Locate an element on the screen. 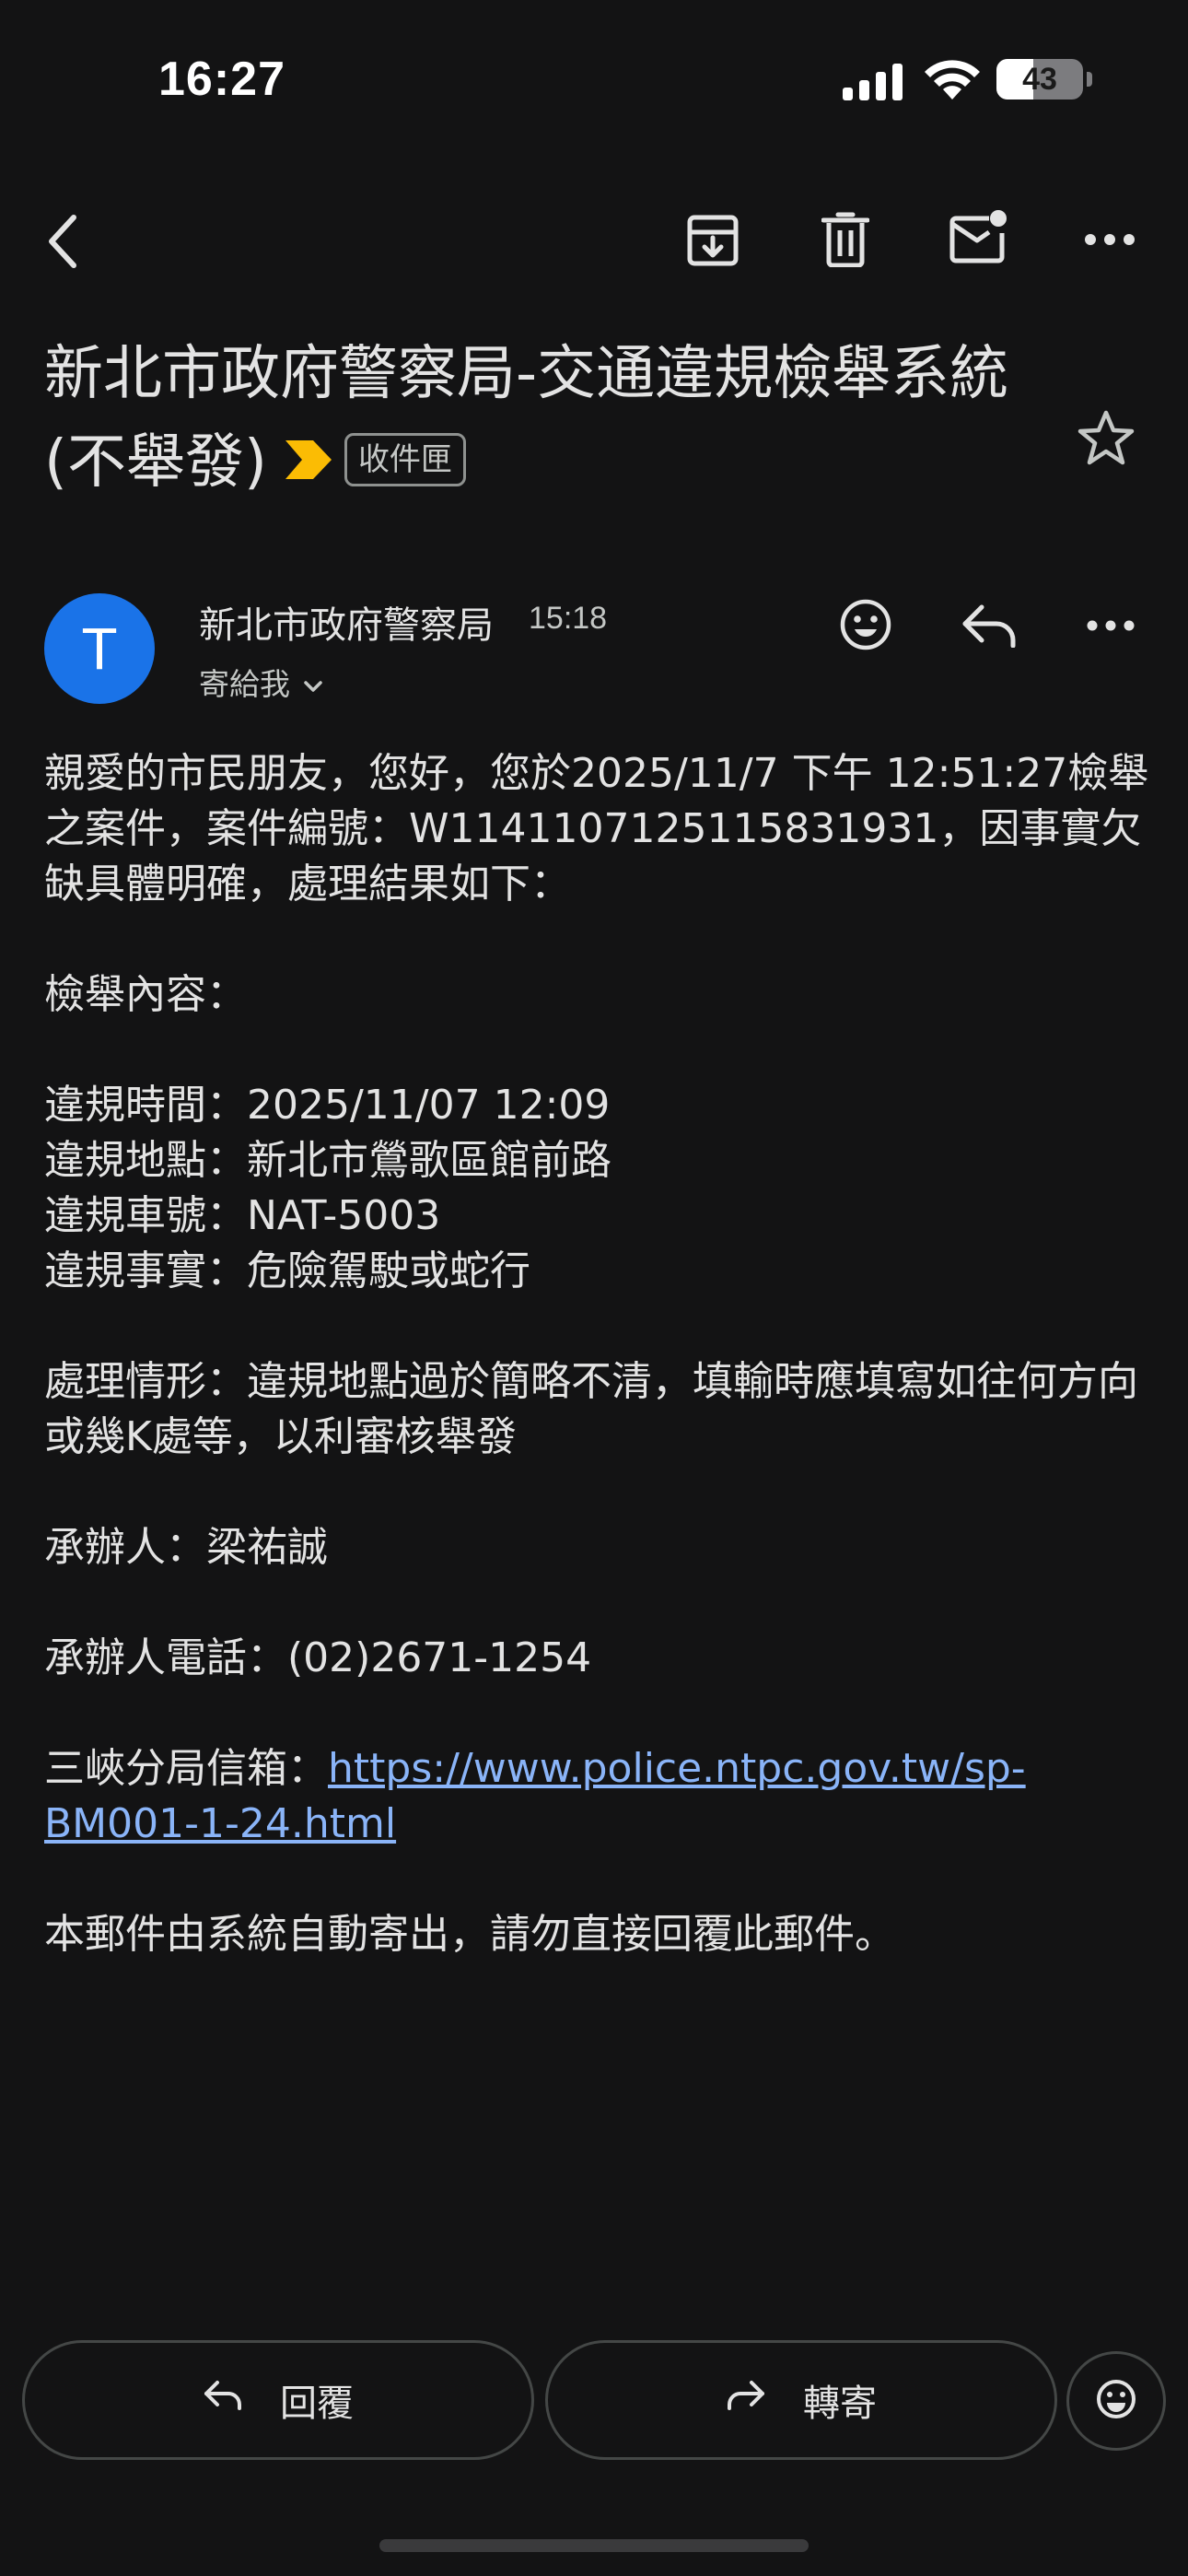 The height and width of the screenshot is (2576, 1188). wifi-icon is located at coordinates (952, 79).